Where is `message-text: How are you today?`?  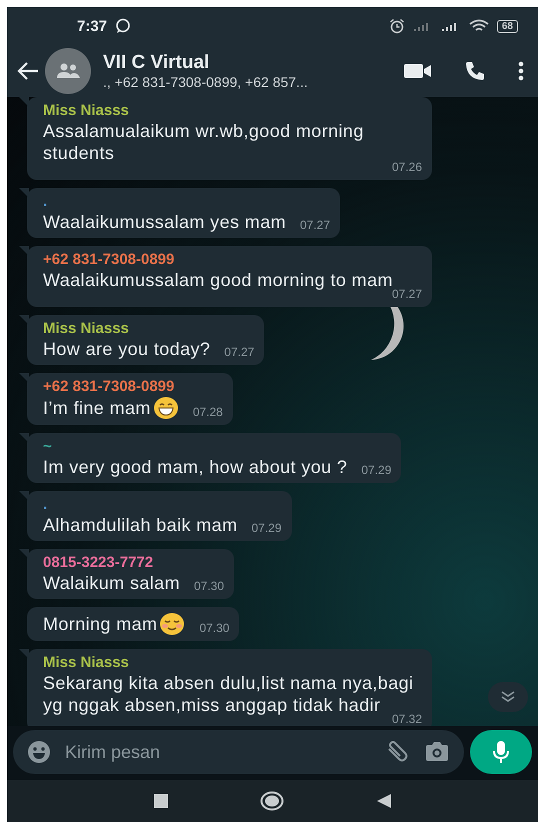
message-text: How are you today? is located at coordinates (126, 349).